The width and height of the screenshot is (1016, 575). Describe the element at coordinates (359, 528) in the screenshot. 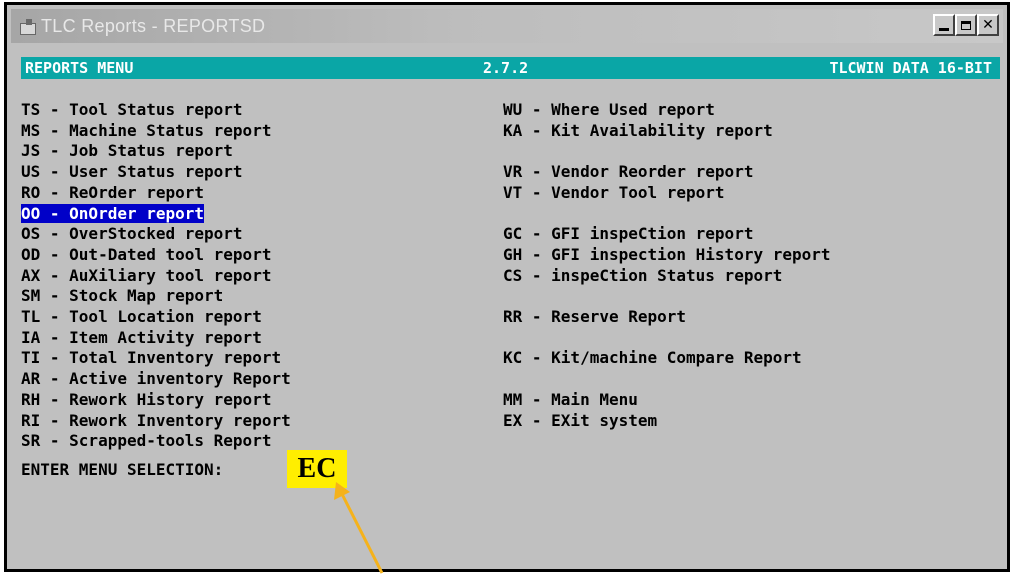

I see `annotation-arrow-icon` at that location.